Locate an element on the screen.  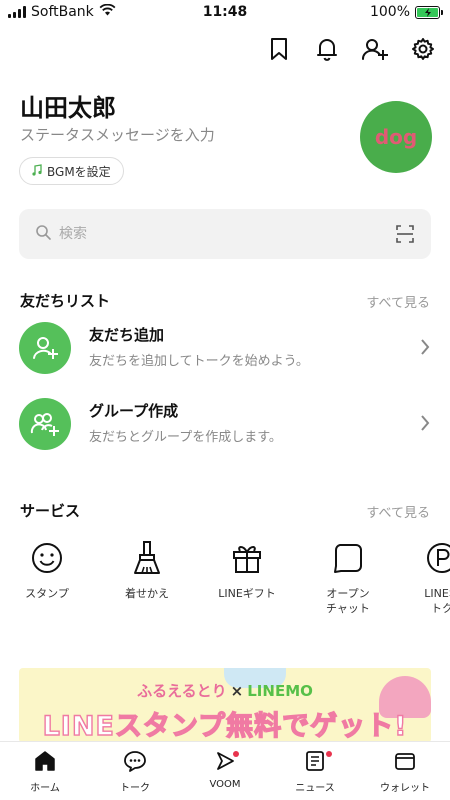
group-add-icon is located at coordinates (45, 424).